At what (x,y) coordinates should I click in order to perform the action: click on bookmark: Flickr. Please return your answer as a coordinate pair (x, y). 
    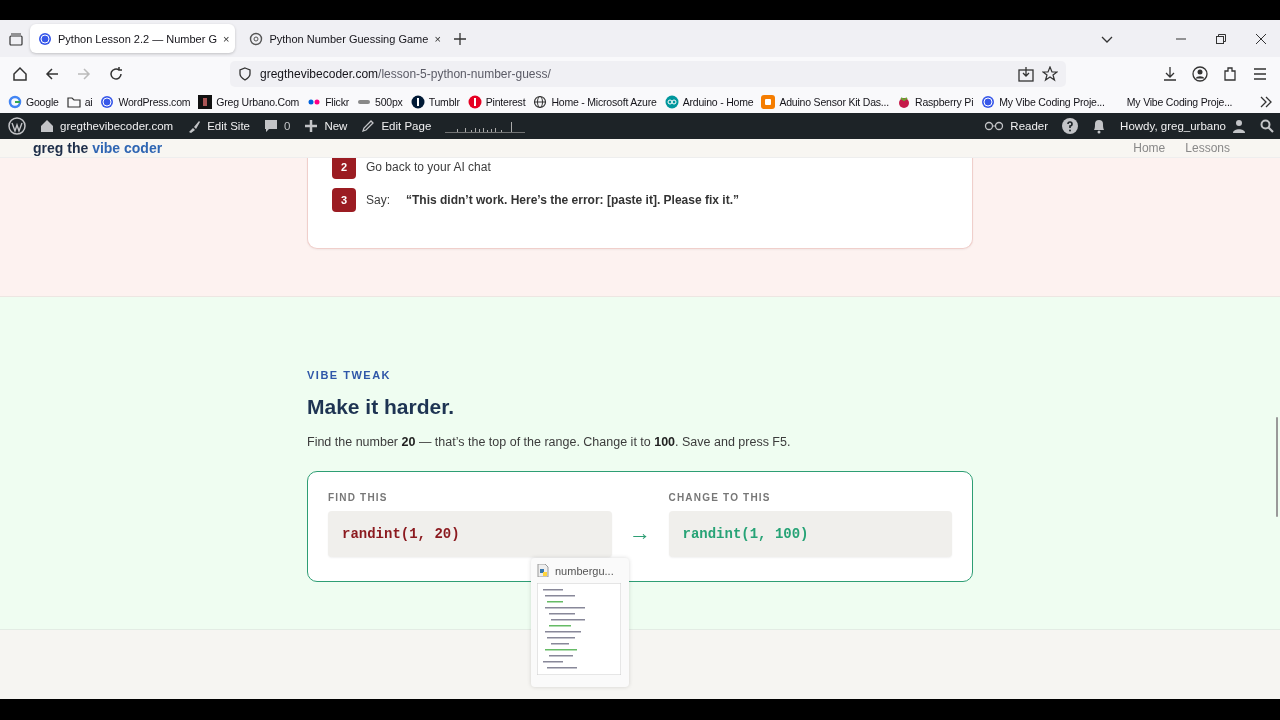
    Looking at the image, I should click on (328, 102).